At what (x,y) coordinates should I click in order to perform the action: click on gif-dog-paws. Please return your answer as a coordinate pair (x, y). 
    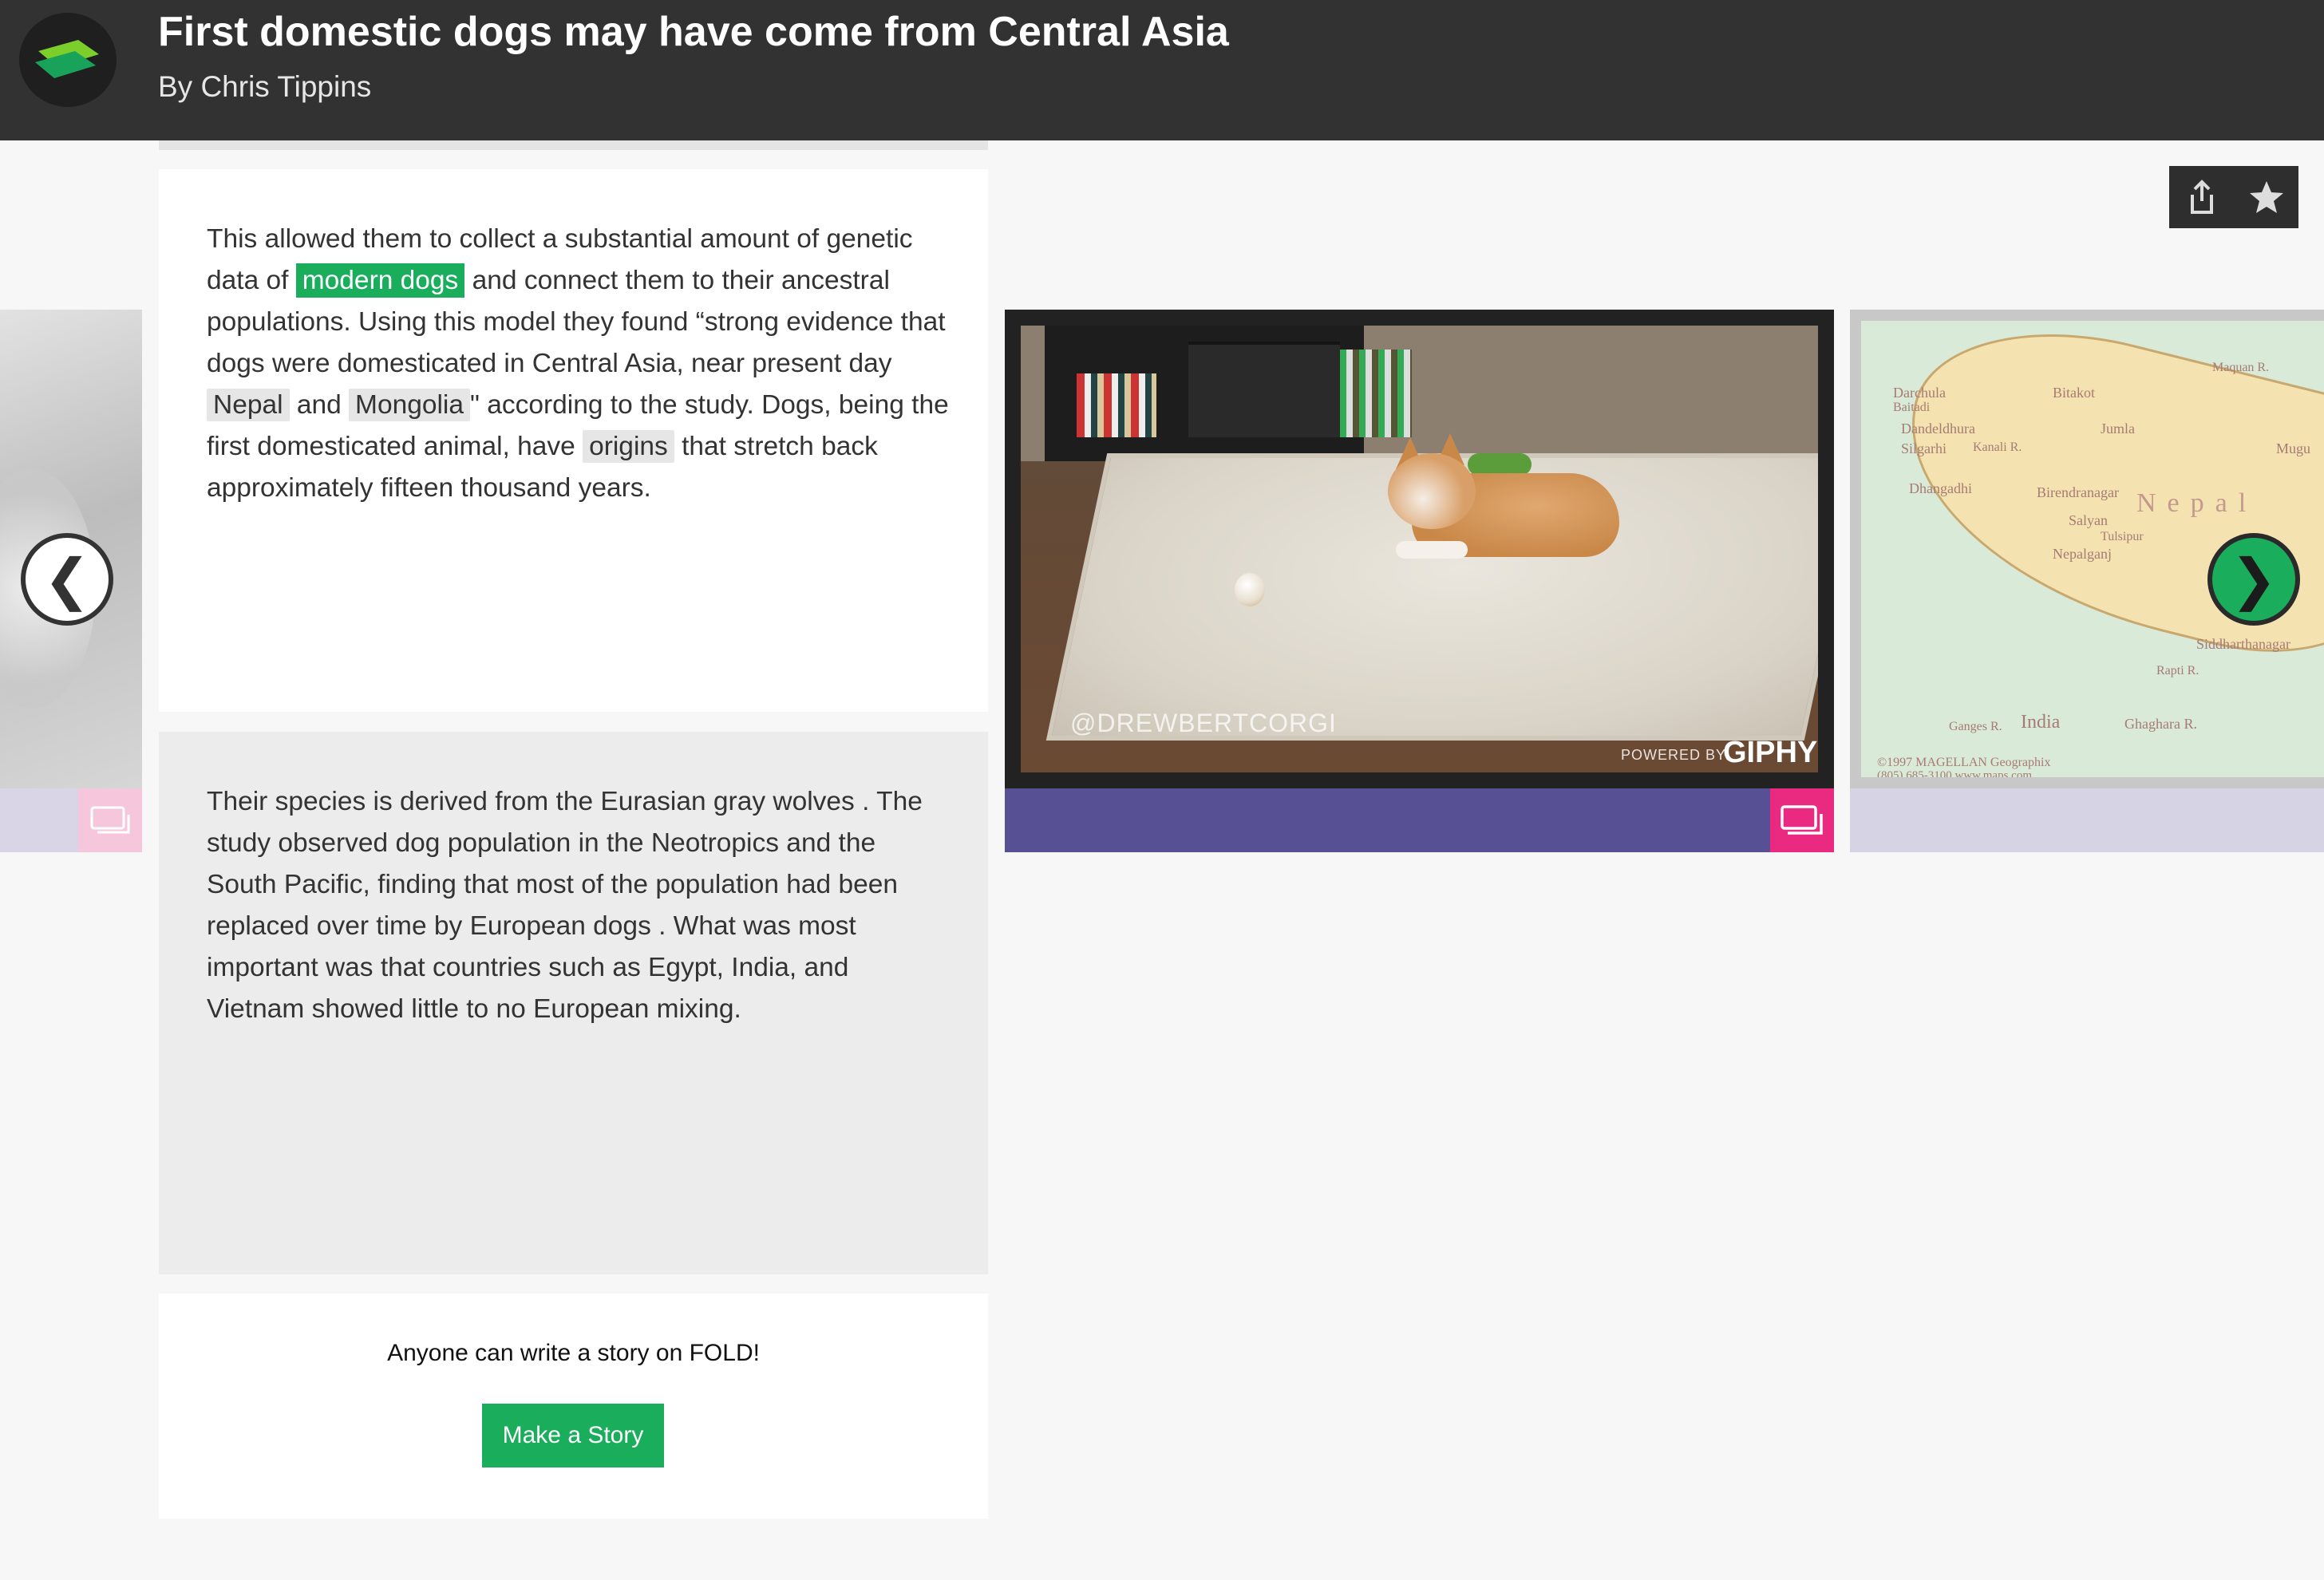
    Looking at the image, I should click on (1432, 550).